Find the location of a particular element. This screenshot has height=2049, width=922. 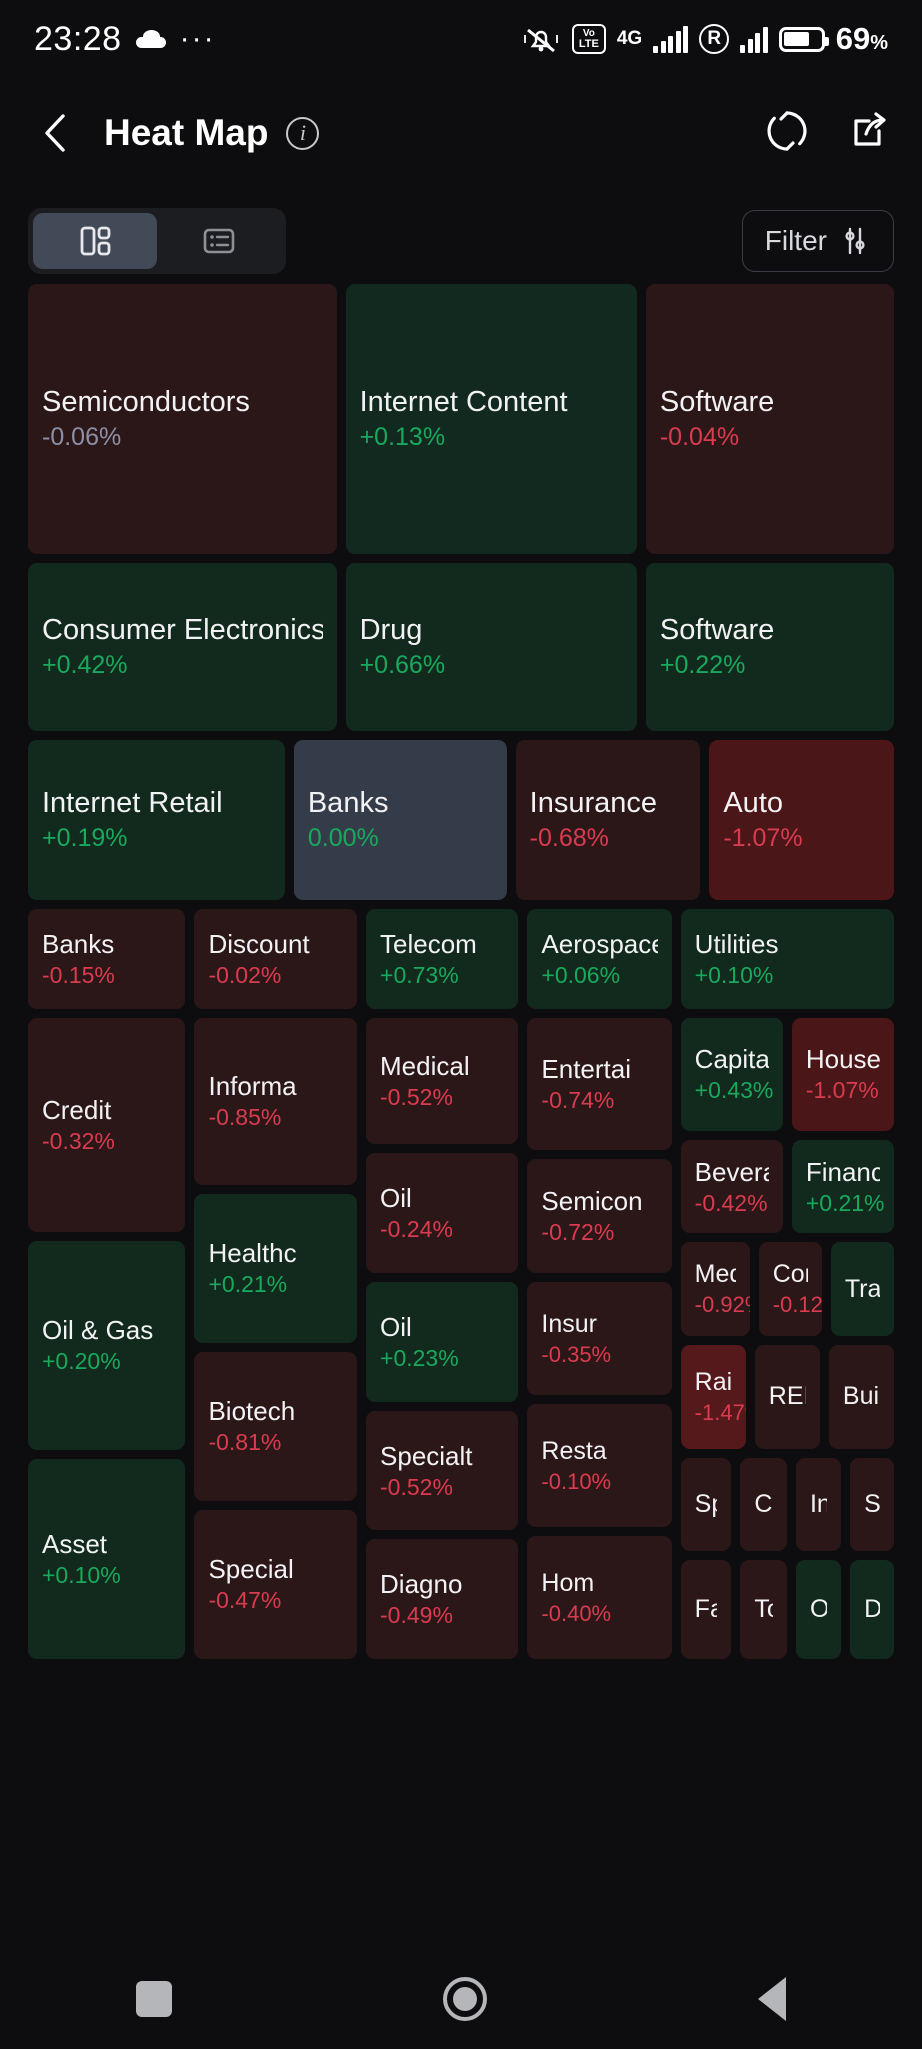

tile-discount: Discount -0.02% is located at coordinates (276, 959).